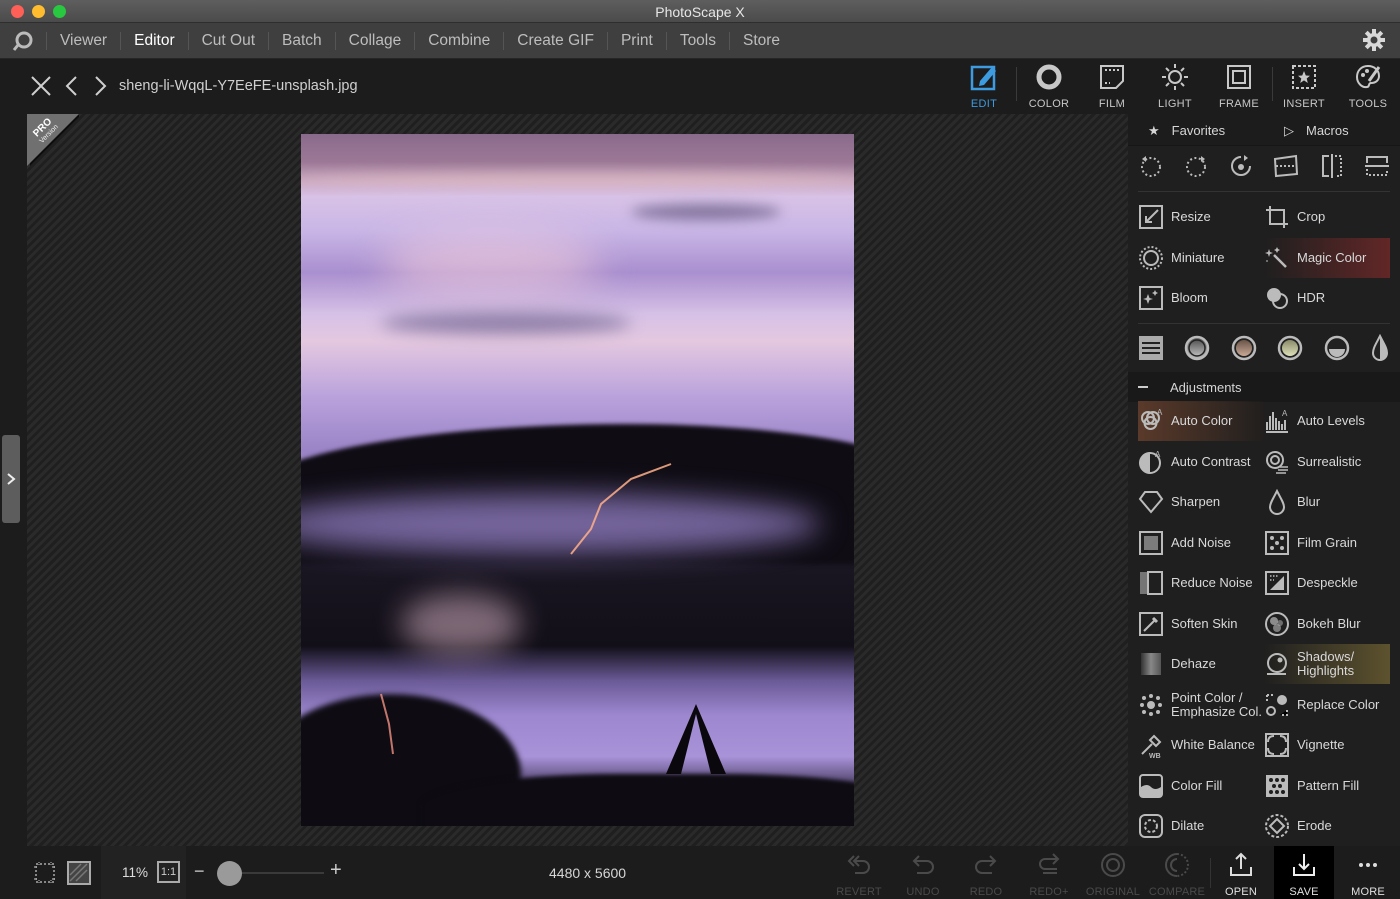 The image size is (1400, 899). Describe the element at coordinates (986, 872) in the screenshot. I see `redo-button: REDO` at that location.